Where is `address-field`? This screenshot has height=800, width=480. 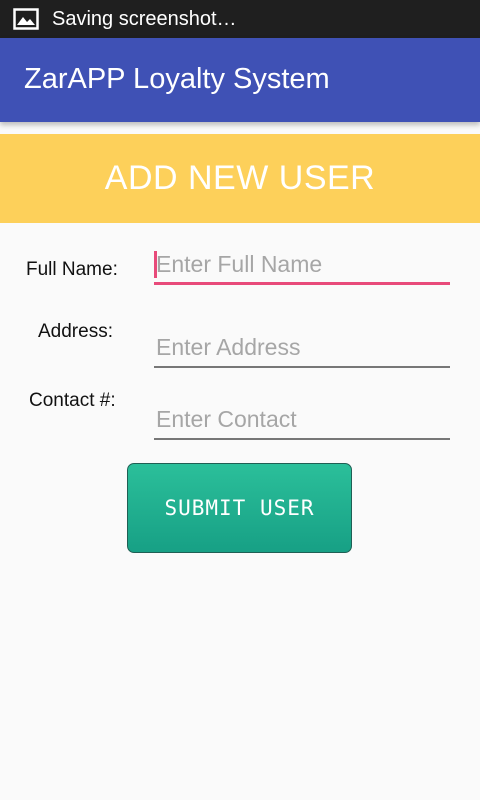 address-field is located at coordinates (302, 348).